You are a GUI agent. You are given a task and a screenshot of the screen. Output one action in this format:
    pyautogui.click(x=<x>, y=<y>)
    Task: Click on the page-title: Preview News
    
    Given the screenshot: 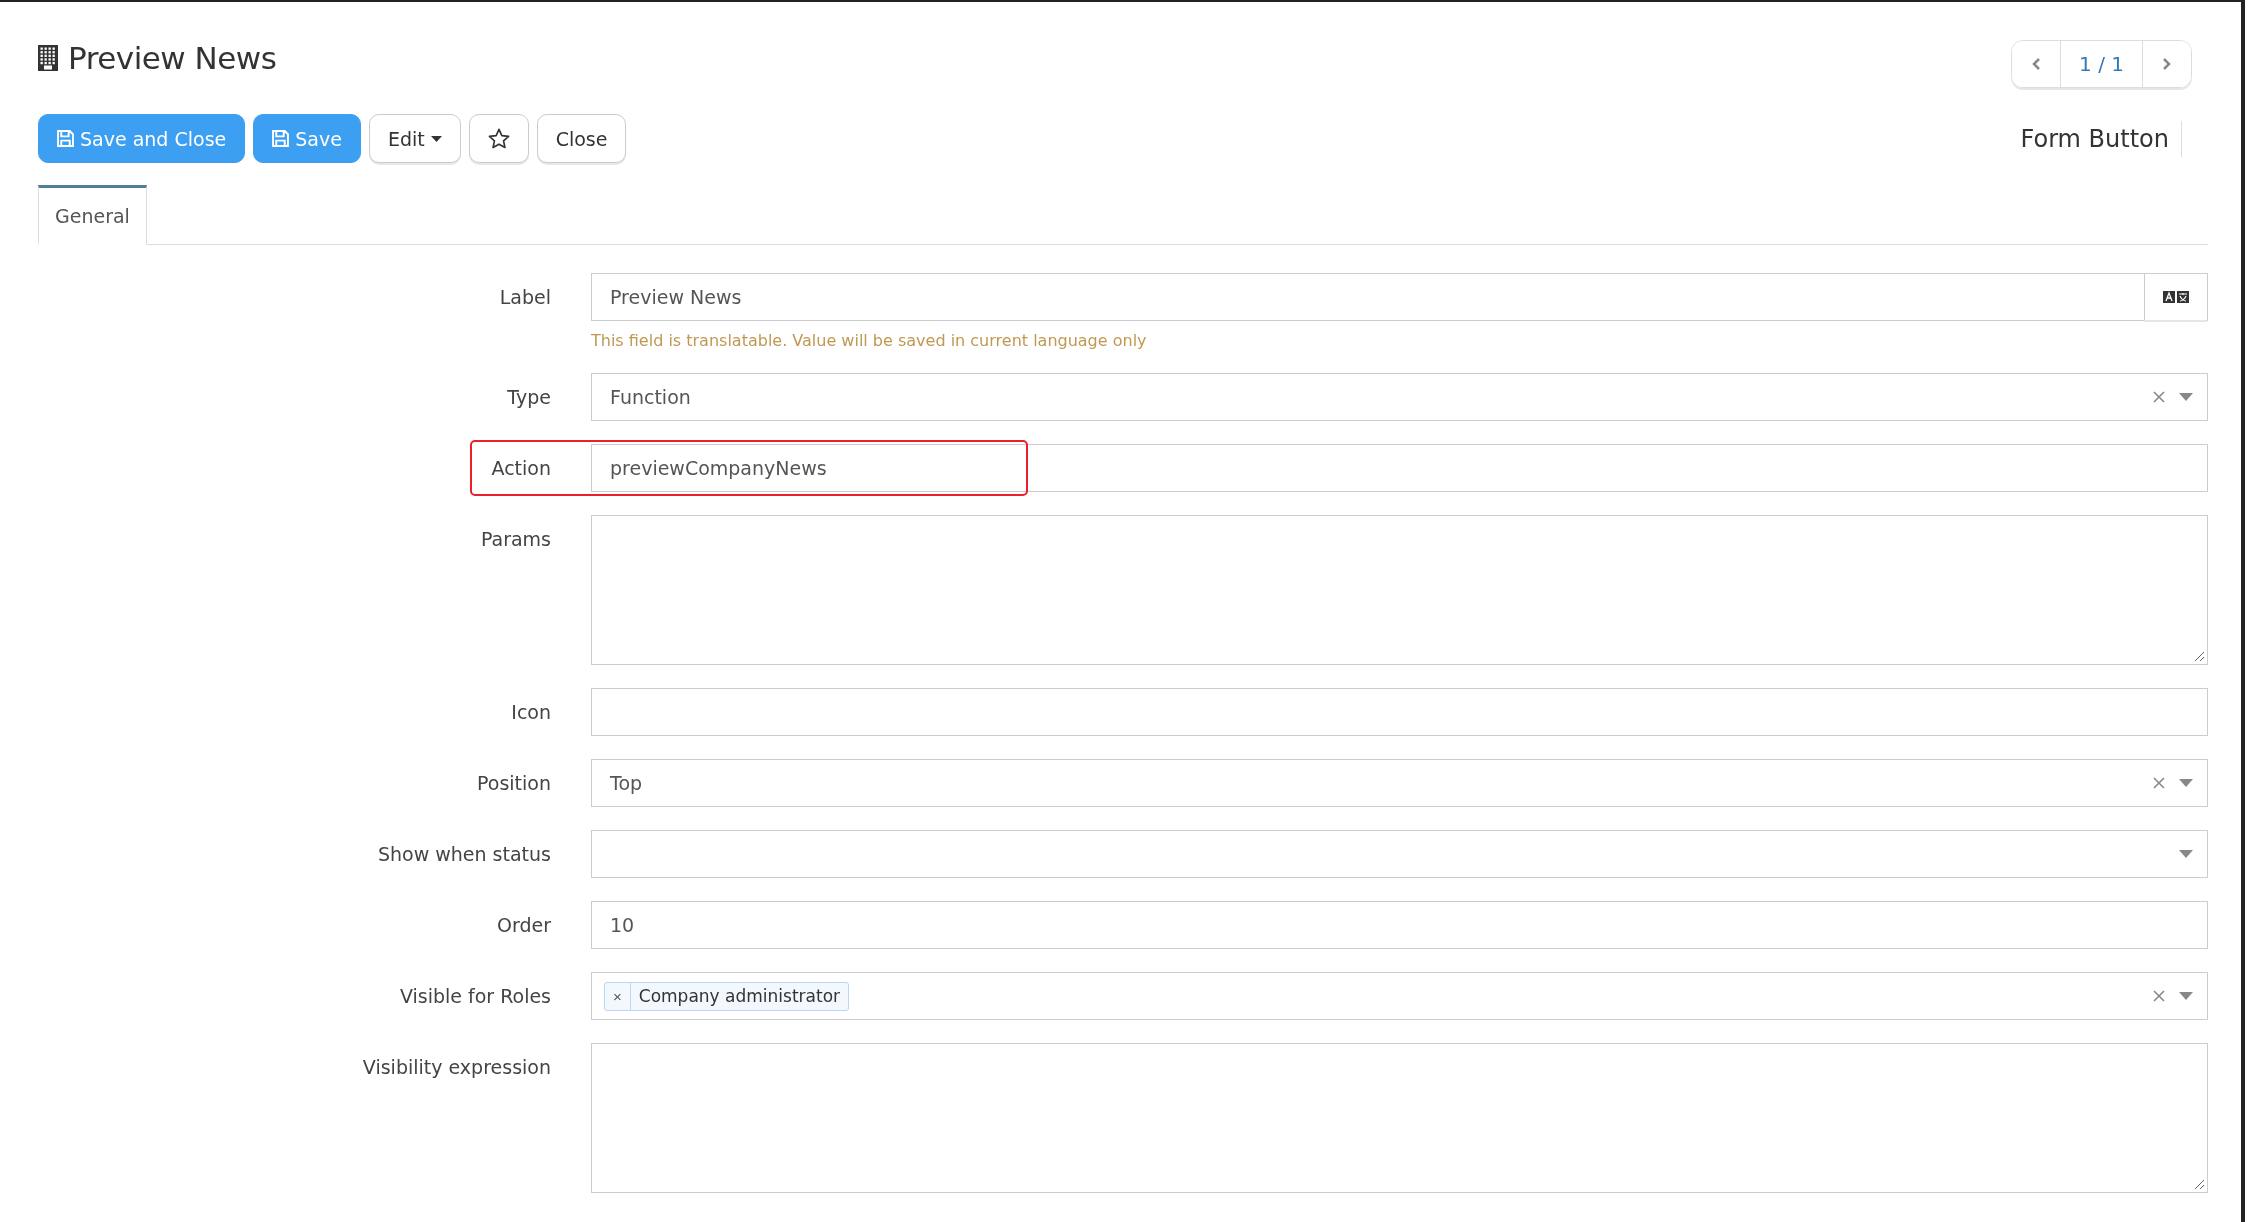 What is the action you would take?
    pyautogui.click(x=172, y=58)
    